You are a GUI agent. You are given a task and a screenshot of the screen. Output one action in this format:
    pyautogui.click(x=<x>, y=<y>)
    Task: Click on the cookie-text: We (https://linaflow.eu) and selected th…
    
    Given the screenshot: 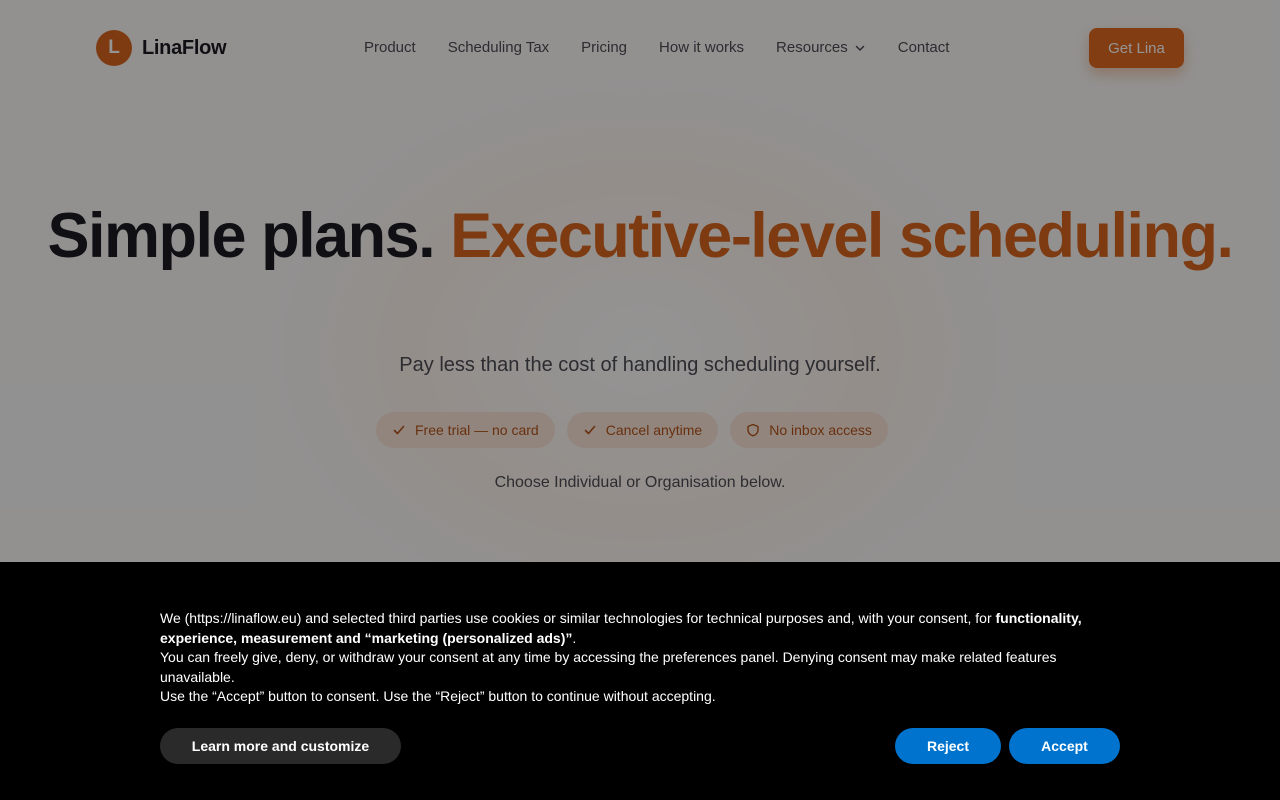 What is the action you would take?
    pyautogui.click(x=640, y=658)
    